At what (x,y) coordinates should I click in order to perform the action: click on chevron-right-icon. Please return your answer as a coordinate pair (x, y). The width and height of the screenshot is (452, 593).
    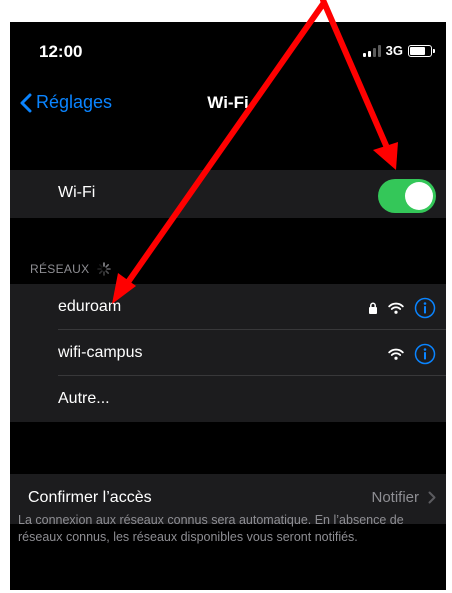
    Looking at the image, I should click on (432, 497).